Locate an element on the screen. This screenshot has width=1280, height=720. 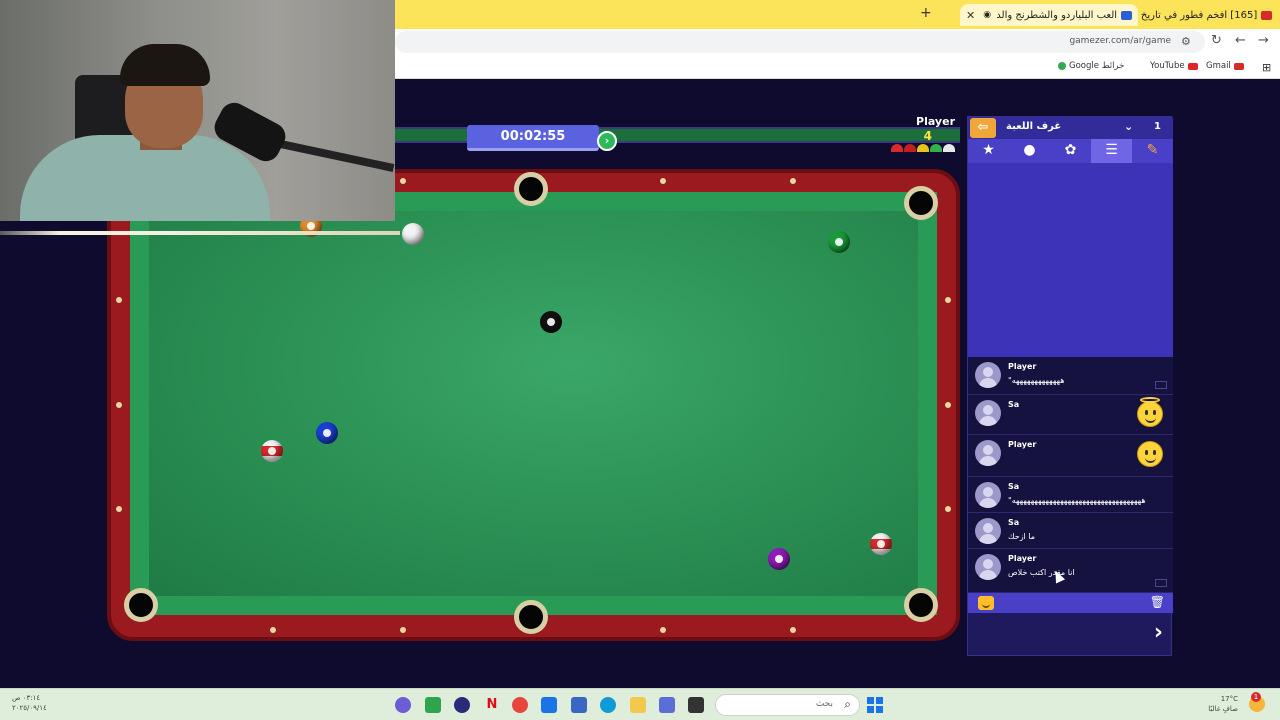
message-text: "هههههههههههههههههههههههههههههههههههه is located at coordinates (1077, 500).